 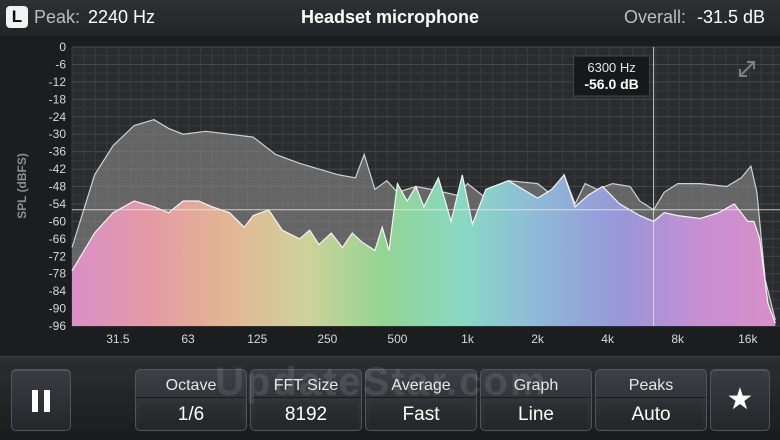 I want to click on y-tick-label: -72, so click(x=58, y=256).